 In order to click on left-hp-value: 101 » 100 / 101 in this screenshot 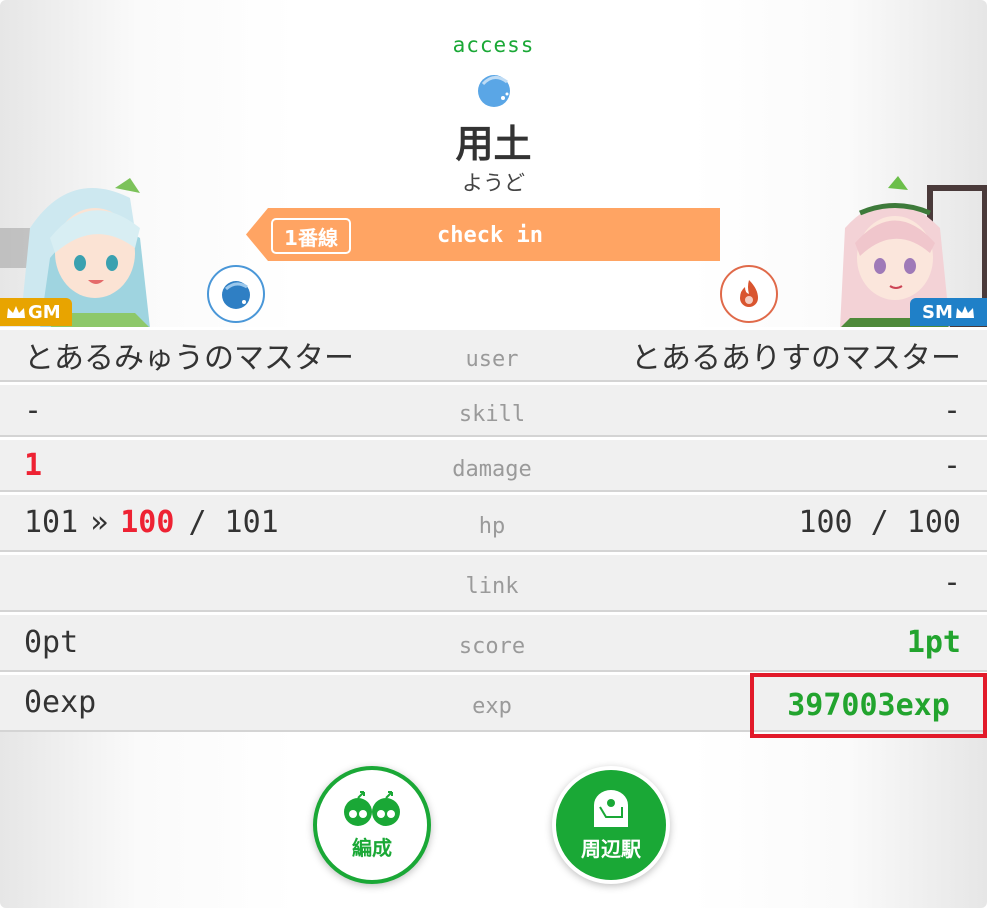, I will do `click(151, 522)`.